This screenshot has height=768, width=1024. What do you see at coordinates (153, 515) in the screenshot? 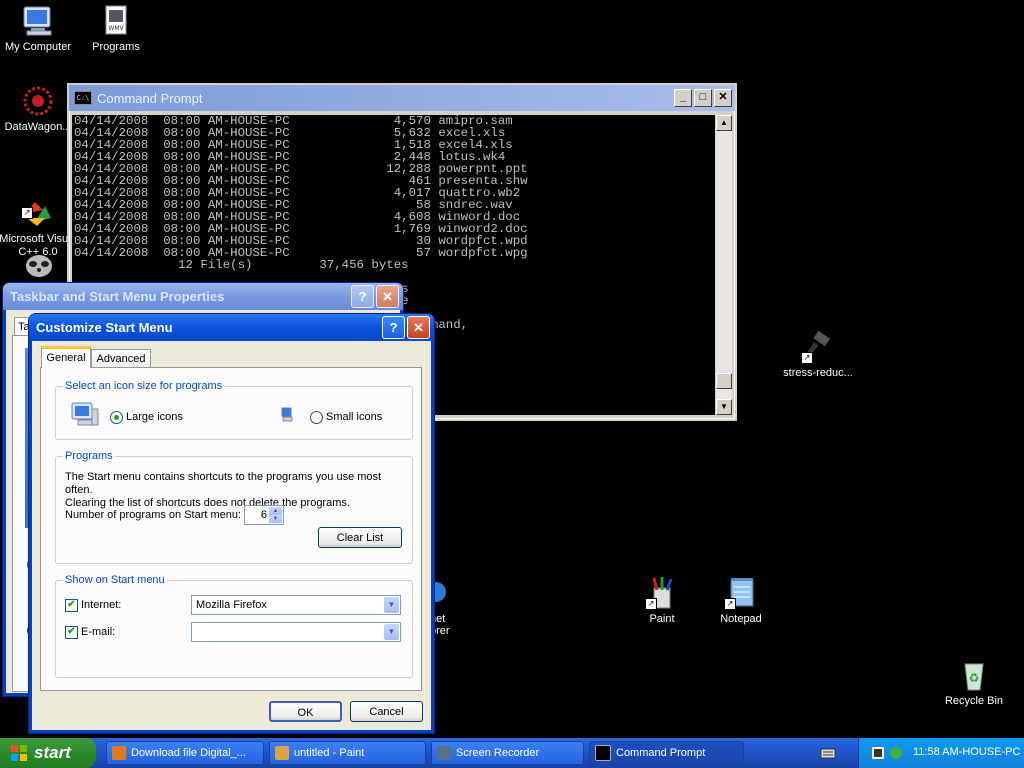
I see `program-count-label: Number of programs on Start menu:` at bounding box center [153, 515].